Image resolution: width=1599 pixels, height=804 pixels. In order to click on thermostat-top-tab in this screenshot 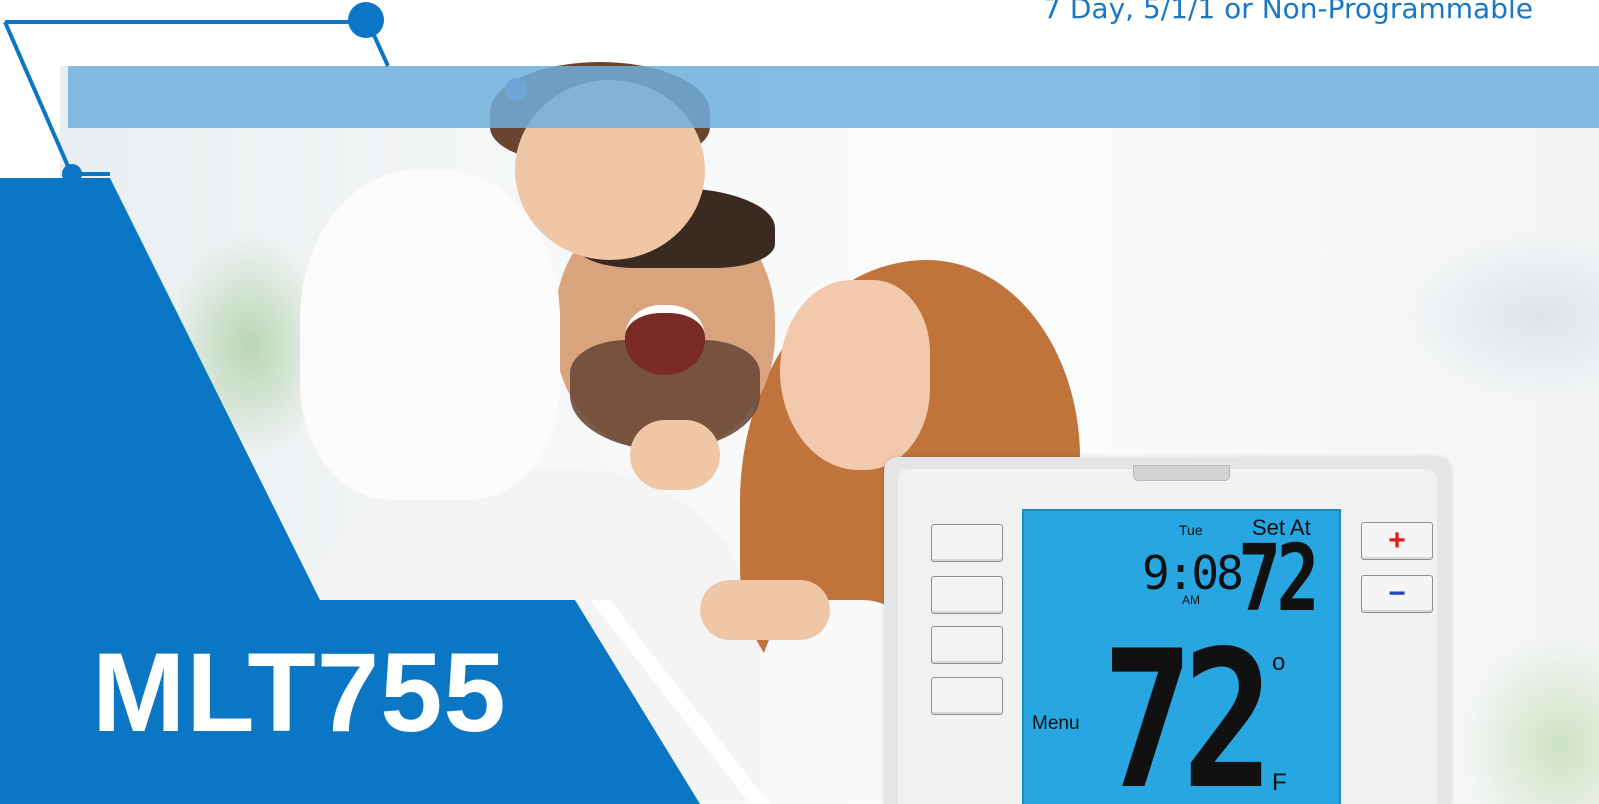, I will do `click(1181, 473)`.